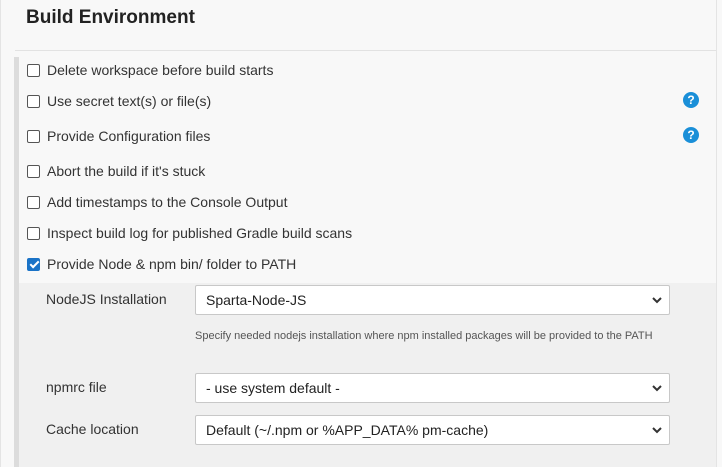  What do you see at coordinates (432, 300) in the screenshot?
I see `nodejs-installation-select: Sparta-Node-JS` at bounding box center [432, 300].